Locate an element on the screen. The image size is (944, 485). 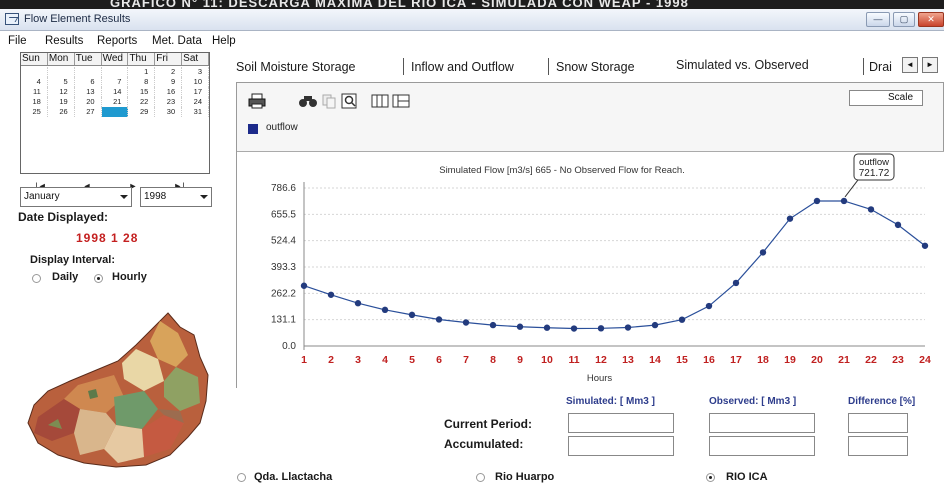
year-select: 1998 is located at coordinates (176, 197).